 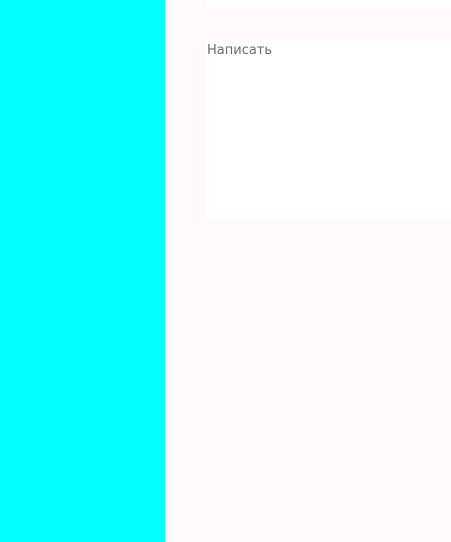 I want to click on top-panel, so click(x=328, y=3).